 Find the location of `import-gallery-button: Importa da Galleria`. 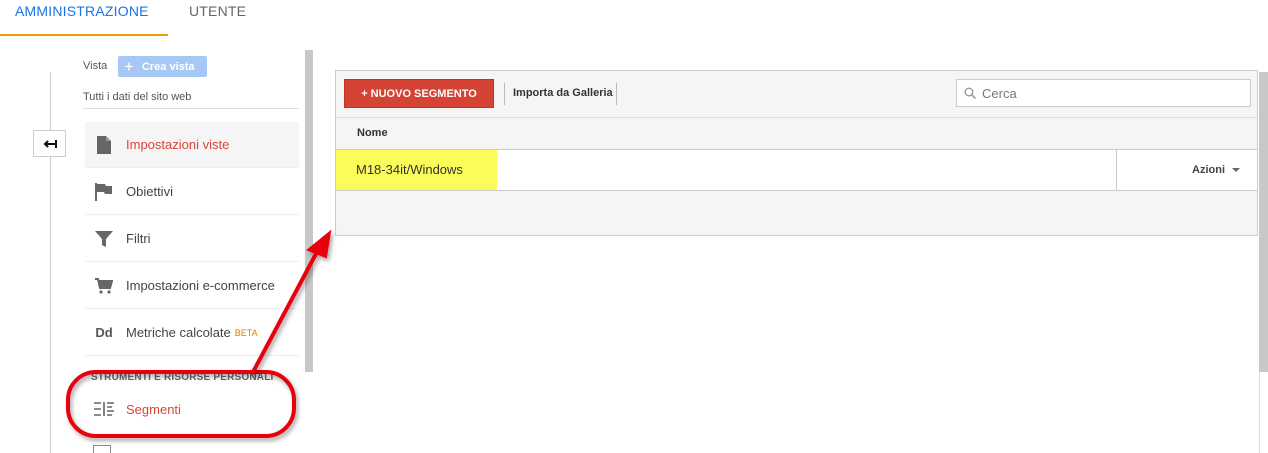

import-gallery-button: Importa da Galleria is located at coordinates (563, 93).